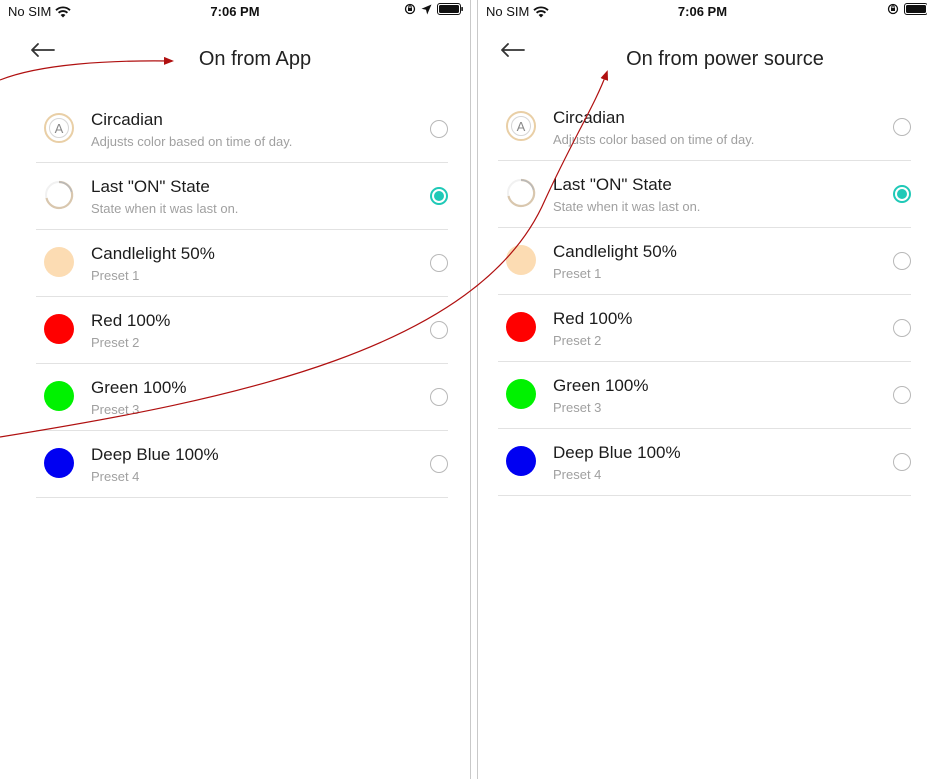 The image size is (927, 779). I want to click on nav-bar: On from power source, so click(702, 50).